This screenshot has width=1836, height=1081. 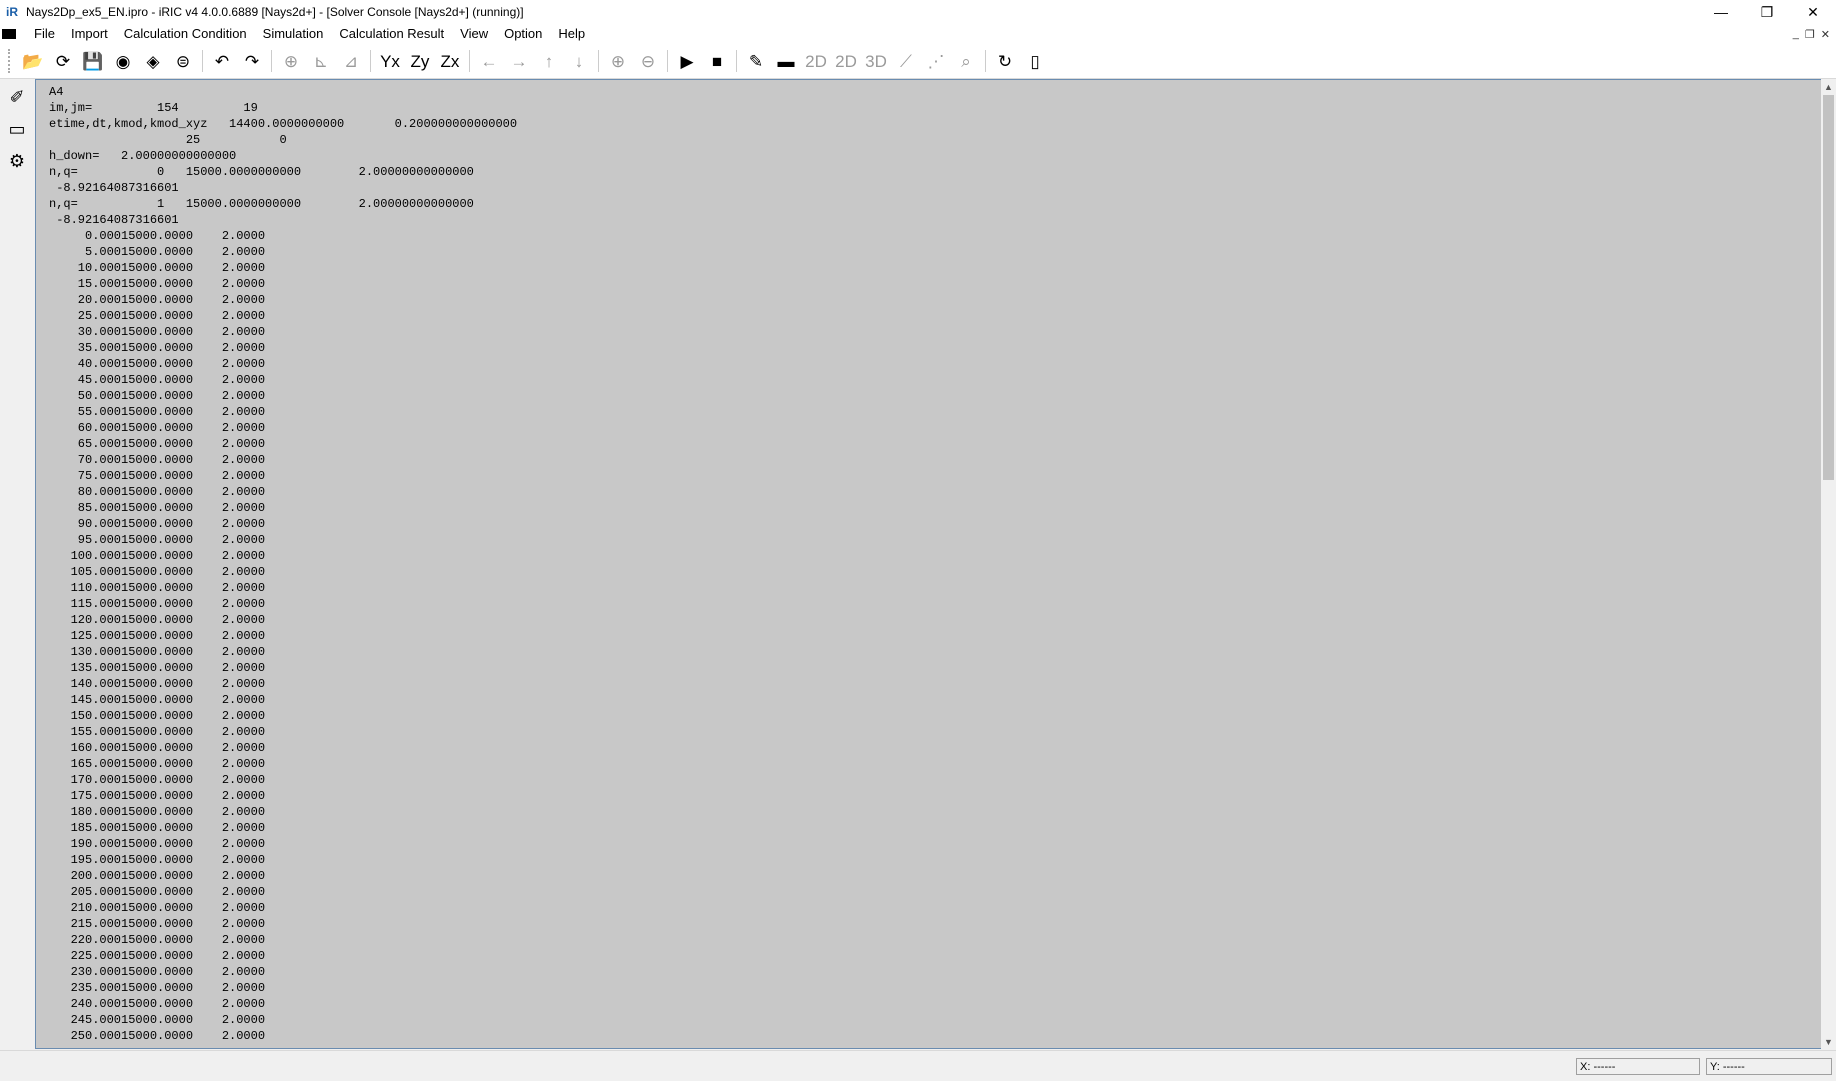 What do you see at coordinates (157, 636) in the screenshot?
I see `console-data-row: 125.00015000.0000 2.0000` at bounding box center [157, 636].